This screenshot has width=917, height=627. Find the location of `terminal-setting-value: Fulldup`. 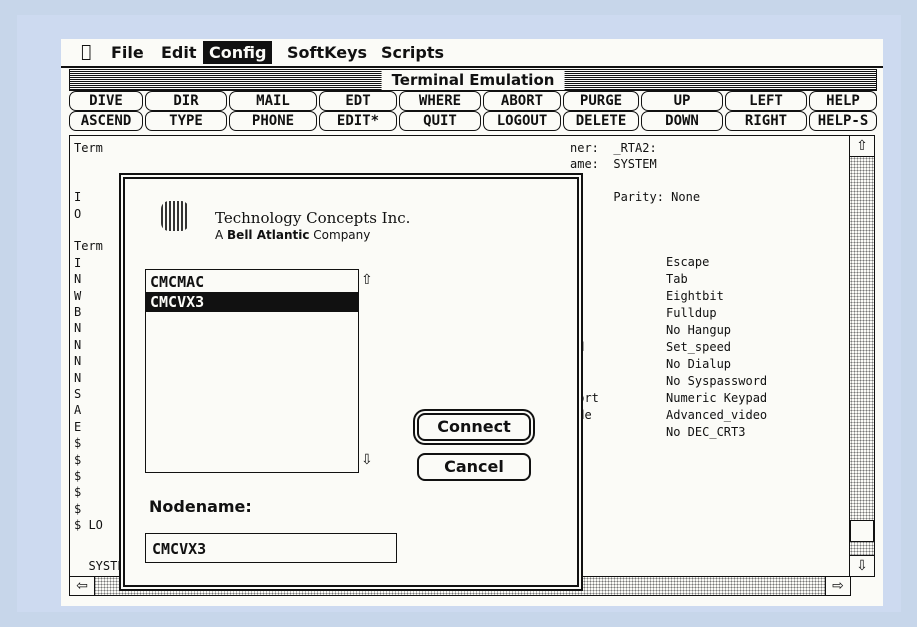

terminal-setting-value: Fulldup is located at coordinates (691, 313).